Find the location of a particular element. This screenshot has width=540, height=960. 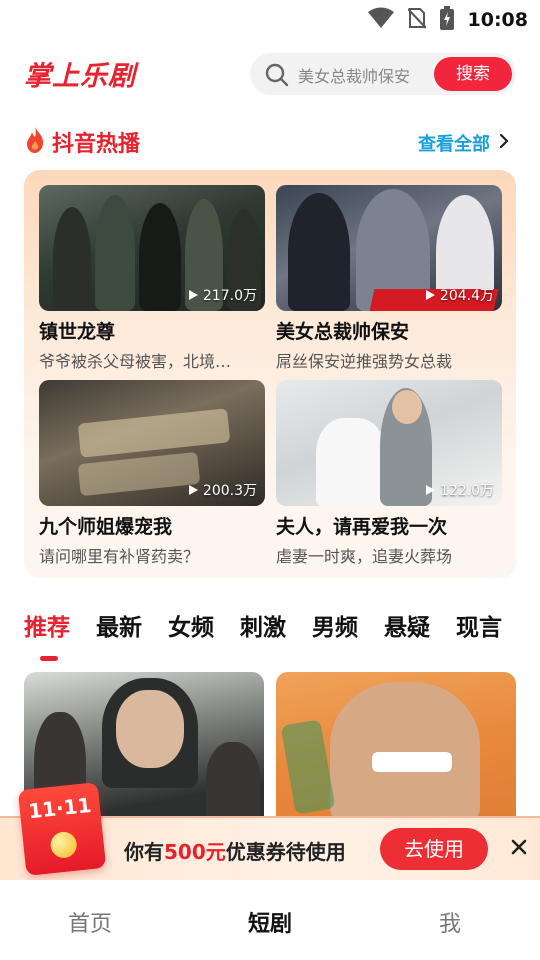

chevron-right-icon is located at coordinates (504, 143).